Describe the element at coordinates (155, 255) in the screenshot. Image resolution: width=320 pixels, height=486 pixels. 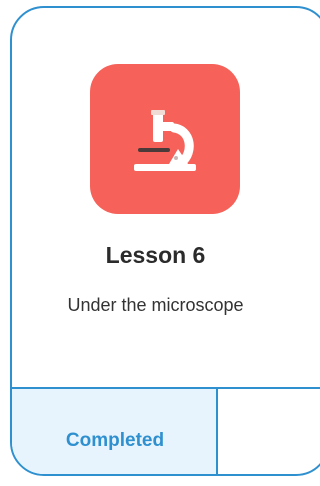
I see `lesson-title: Lesson 6` at that location.